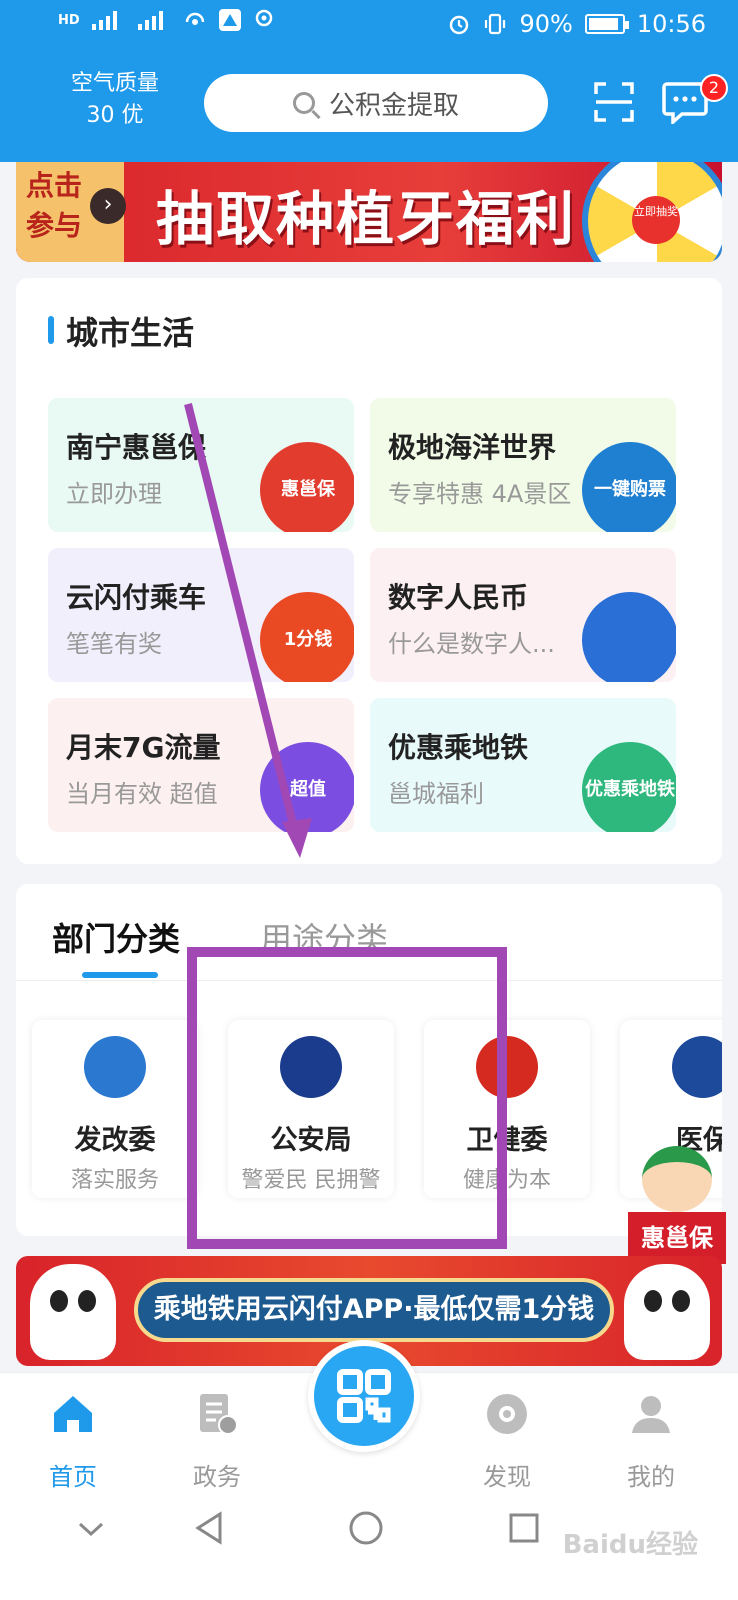 This screenshot has height=1600, width=738. Describe the element at coordinates (507, 1441) in the screenshot. I see `nav-discover: 发现` at that location.